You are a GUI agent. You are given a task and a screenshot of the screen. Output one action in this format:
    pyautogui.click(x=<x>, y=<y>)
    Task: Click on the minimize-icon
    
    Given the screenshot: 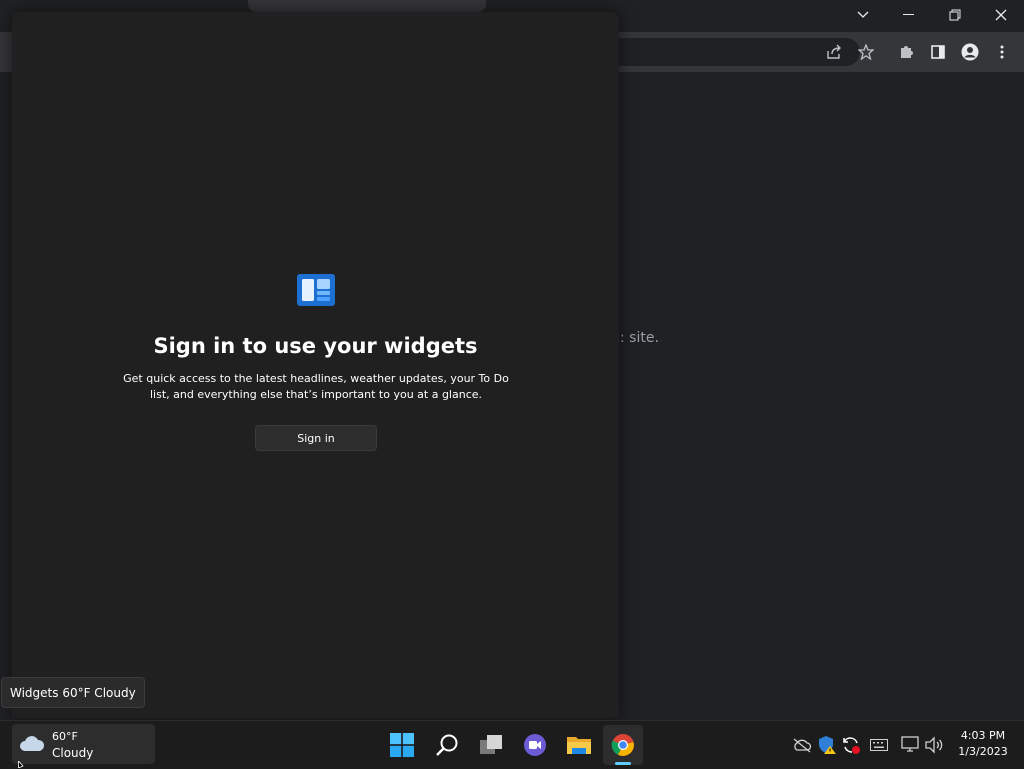 What is the action you would take?
    pyautogui.click(x=908, y=14)
    